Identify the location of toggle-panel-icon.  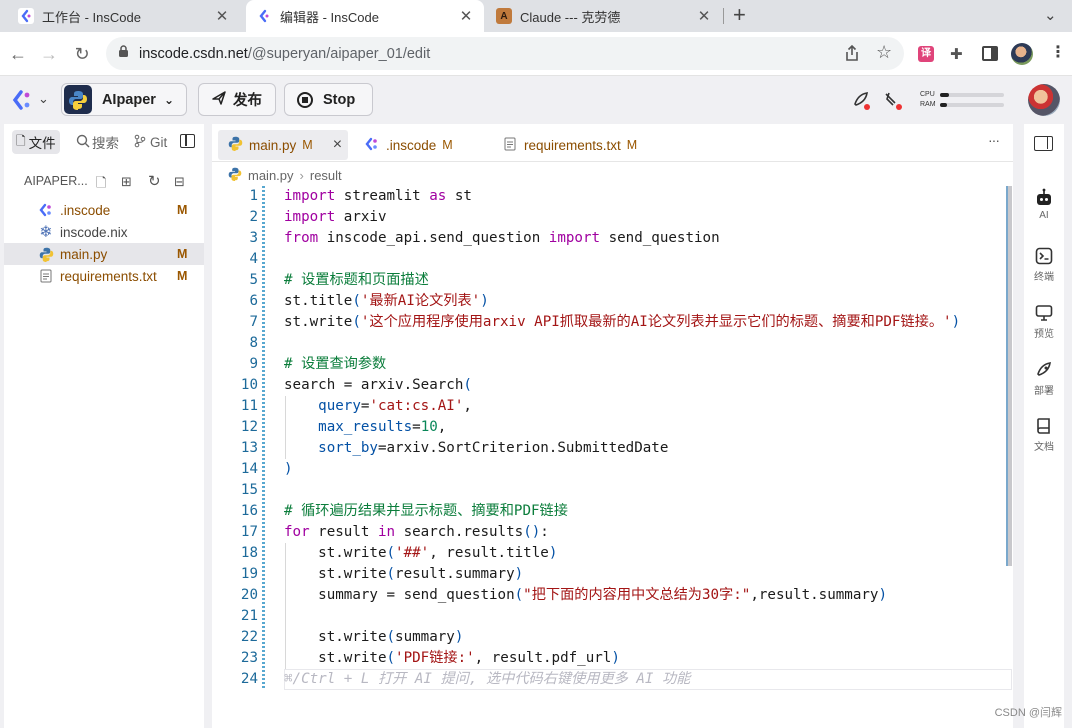
(187, 141).